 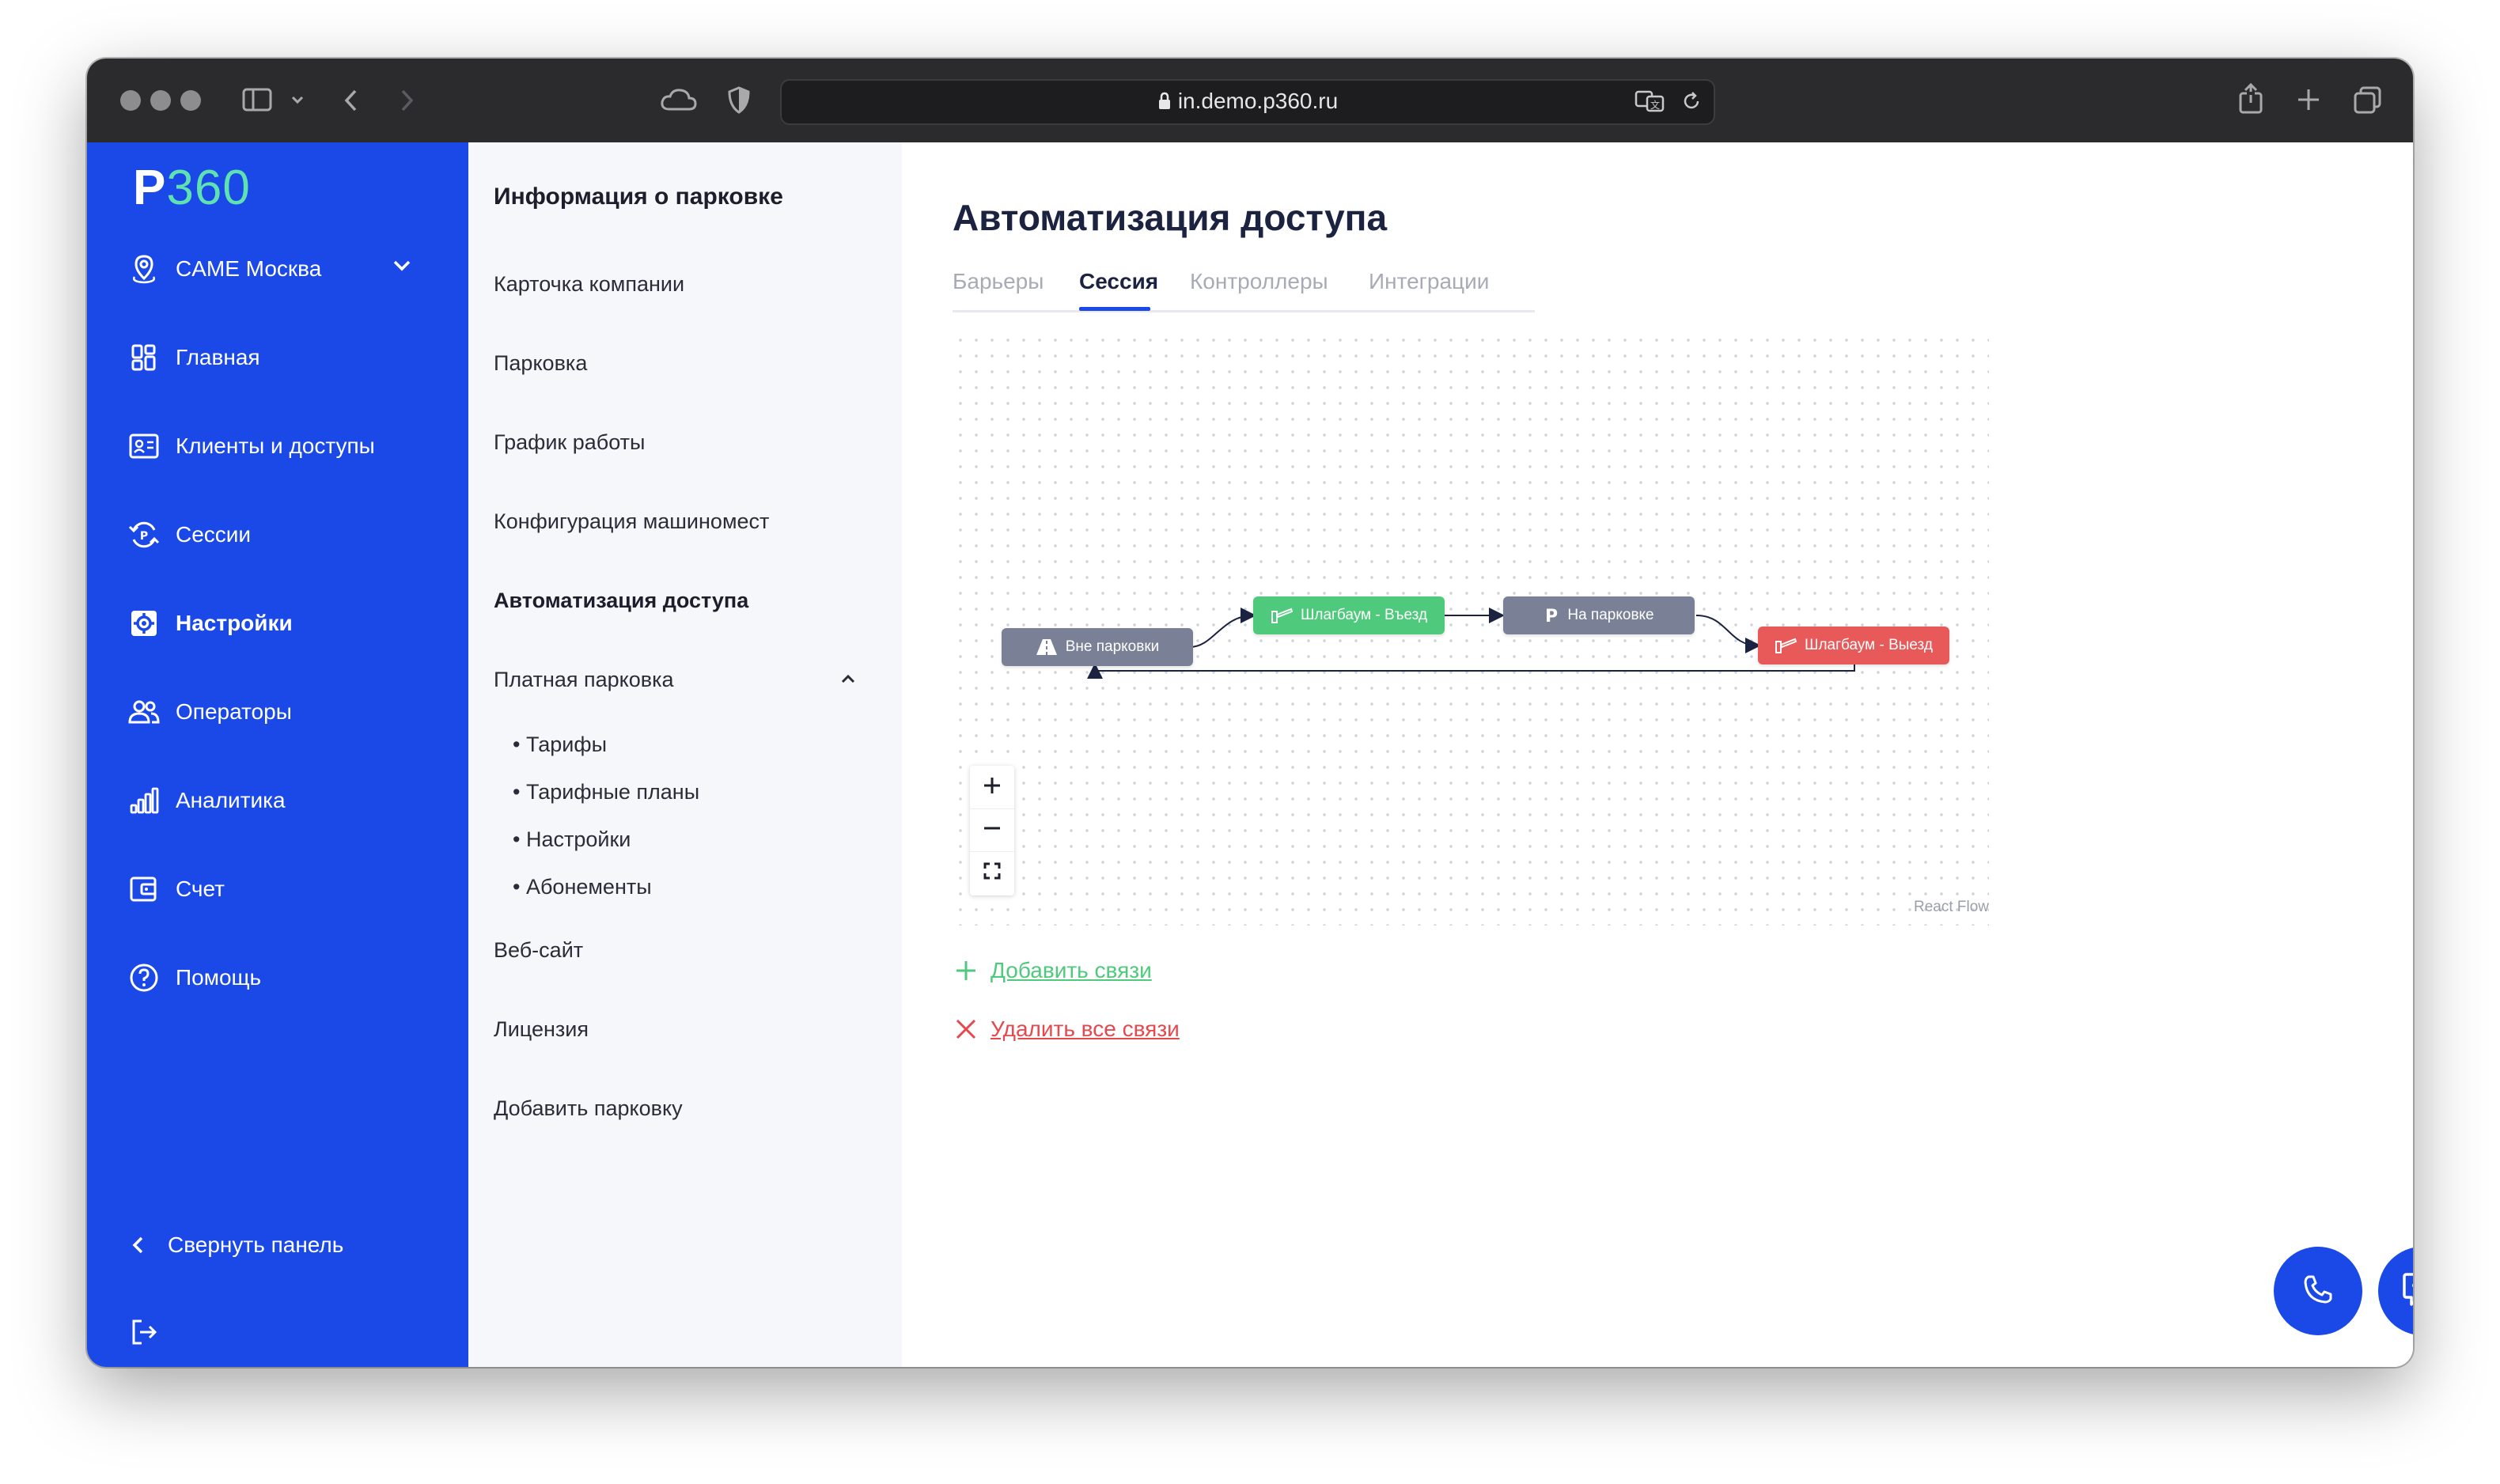 I want to click on logo-number: 360, so click(x=208, y=188).